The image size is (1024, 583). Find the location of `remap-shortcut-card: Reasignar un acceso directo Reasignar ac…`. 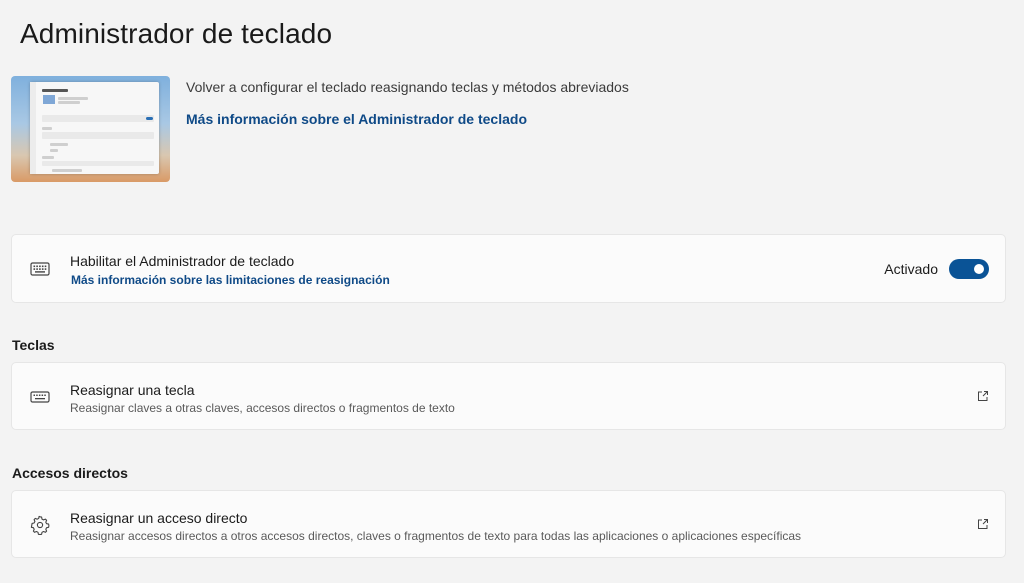

remap-shortcut-card: Reasignar un acceso directo Reasignar ac… is located at coordinates (508, 524).